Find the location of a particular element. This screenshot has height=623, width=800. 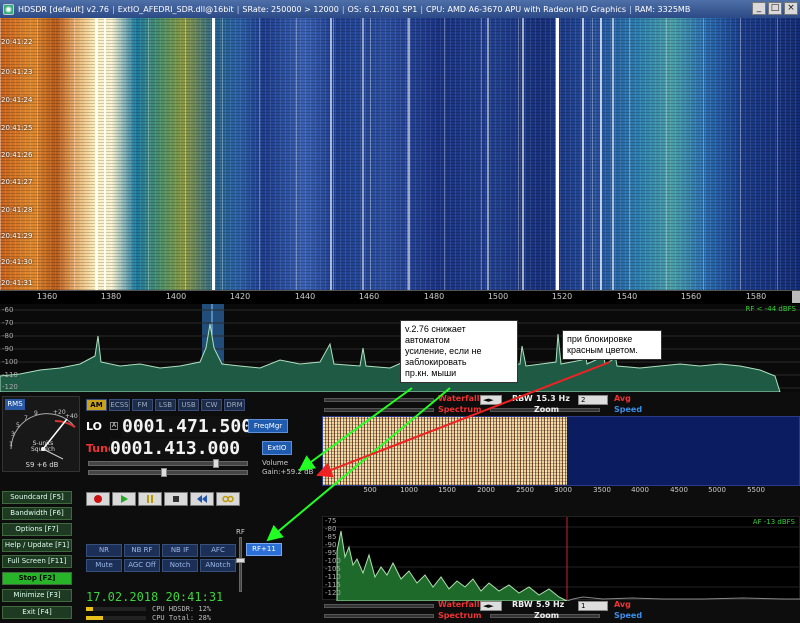

notch-button: Notch is located at coordinates (180, 565).